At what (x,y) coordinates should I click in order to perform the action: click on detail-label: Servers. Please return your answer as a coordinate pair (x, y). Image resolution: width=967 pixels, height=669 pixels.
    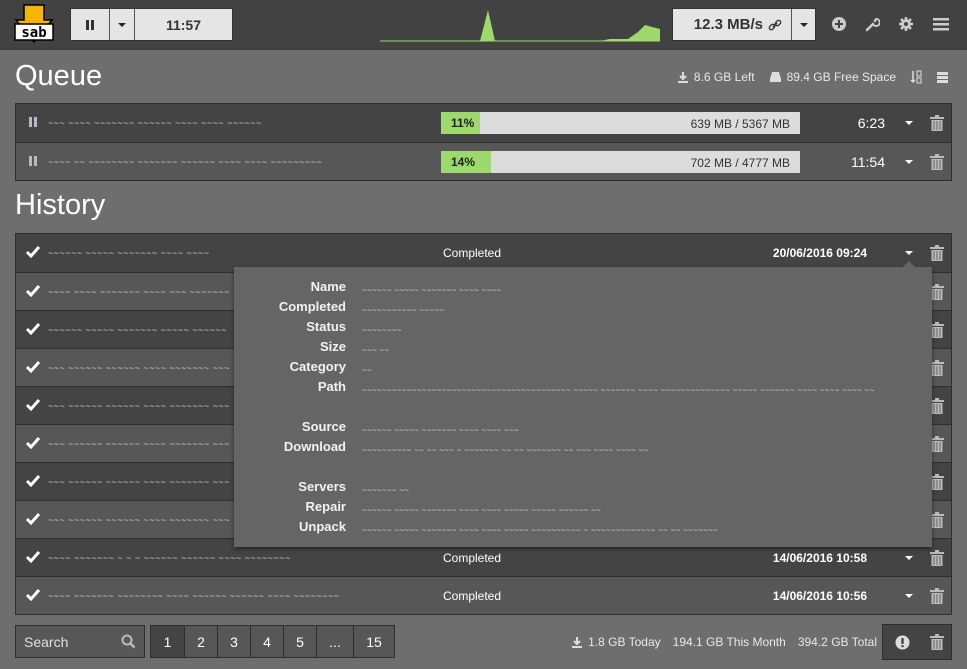
    Looking at the image, I should click on (322, 486).